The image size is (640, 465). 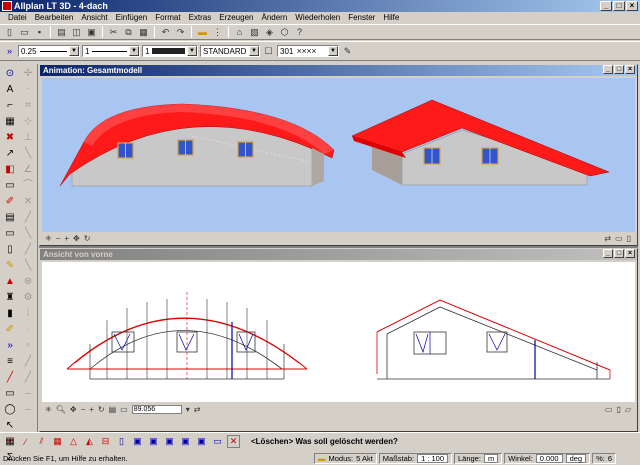 I want to click on layer-status-icon: ▬, so click(x=322, y=458).